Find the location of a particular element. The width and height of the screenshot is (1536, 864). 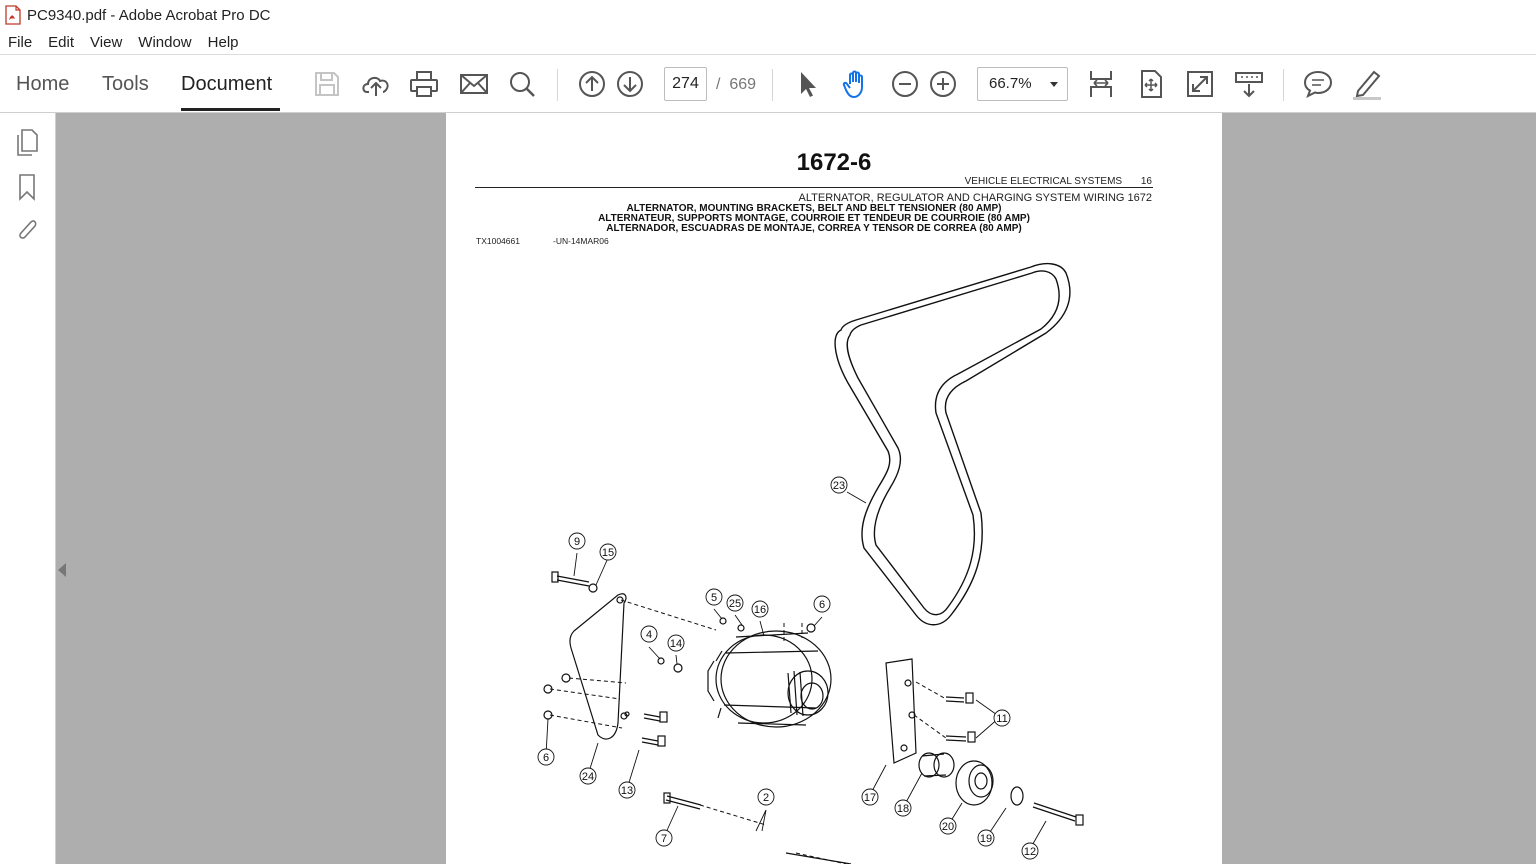

read-mode-icon is located at coordinates (1249, 84).